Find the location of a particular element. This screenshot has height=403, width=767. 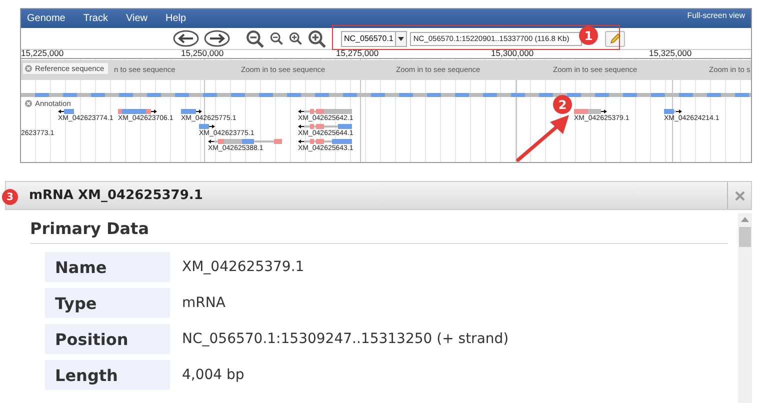

ruler-label: 15,300,000 is located at coordinates (512, 53).